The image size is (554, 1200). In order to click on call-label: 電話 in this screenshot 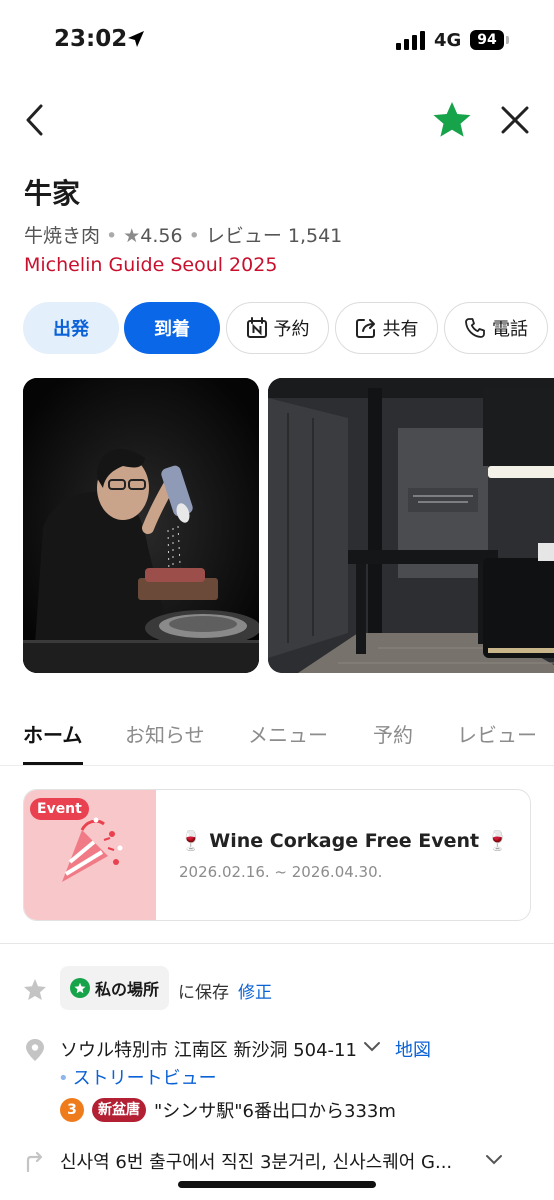, I will do `click(510, 329)`.